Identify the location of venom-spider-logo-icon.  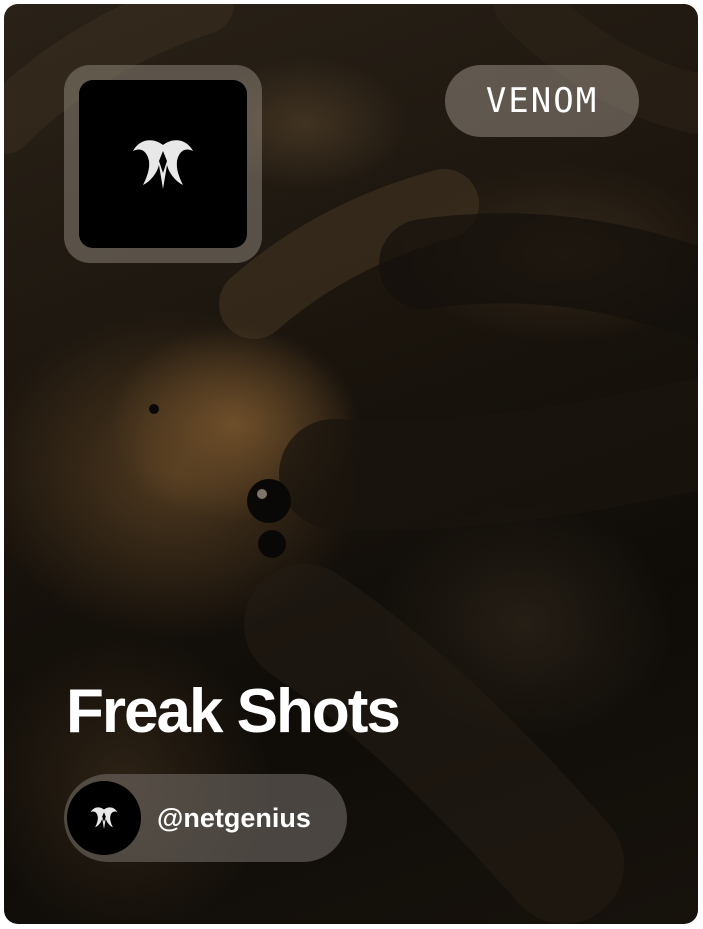
(163, 164).